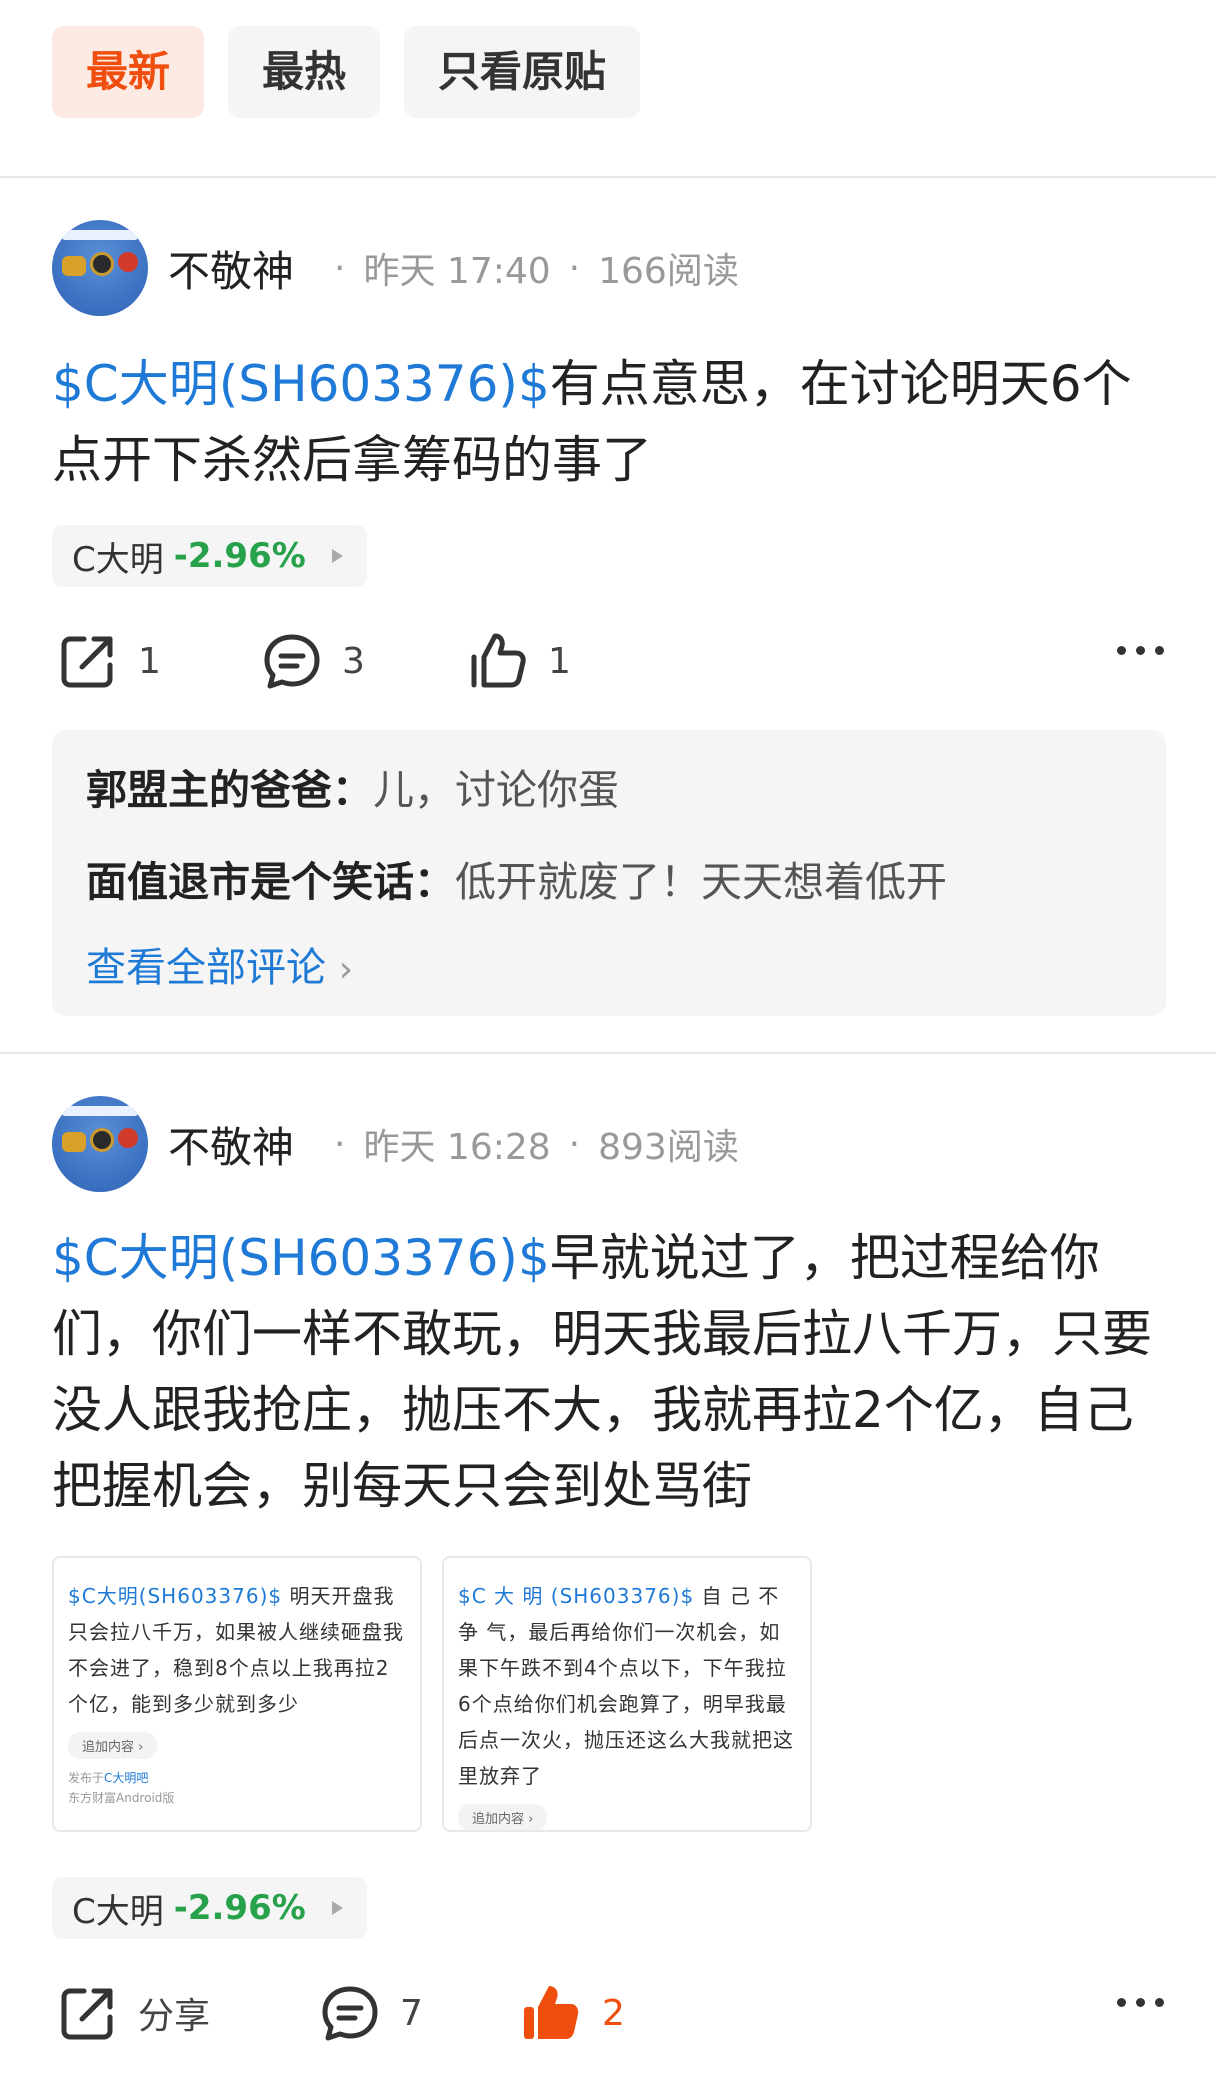 The width and height of the screenshot is (1216, 2086). I want to click on image-stock-link: $C大明(SH603376)$, so click(175, 1596).